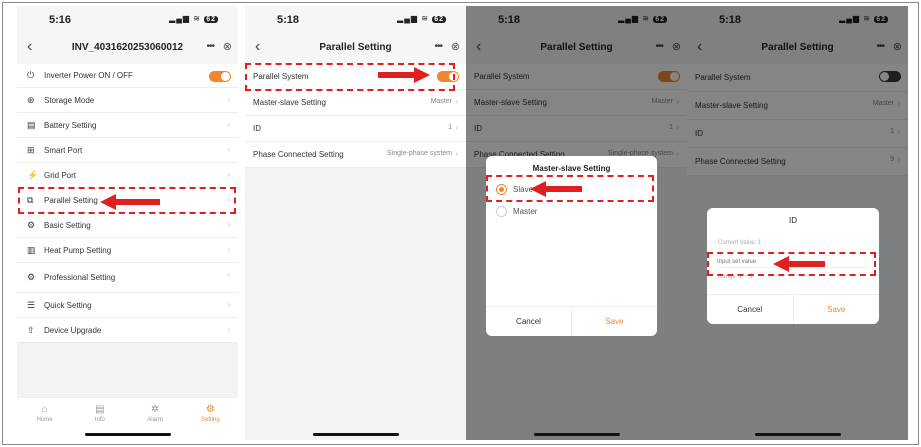 The height and width of the screenshot is (447, 921). What do you see at coordinates (419, 153) in the screenshot?
I see `setting-value: Single-phase system` at bounding box center [419, 153].